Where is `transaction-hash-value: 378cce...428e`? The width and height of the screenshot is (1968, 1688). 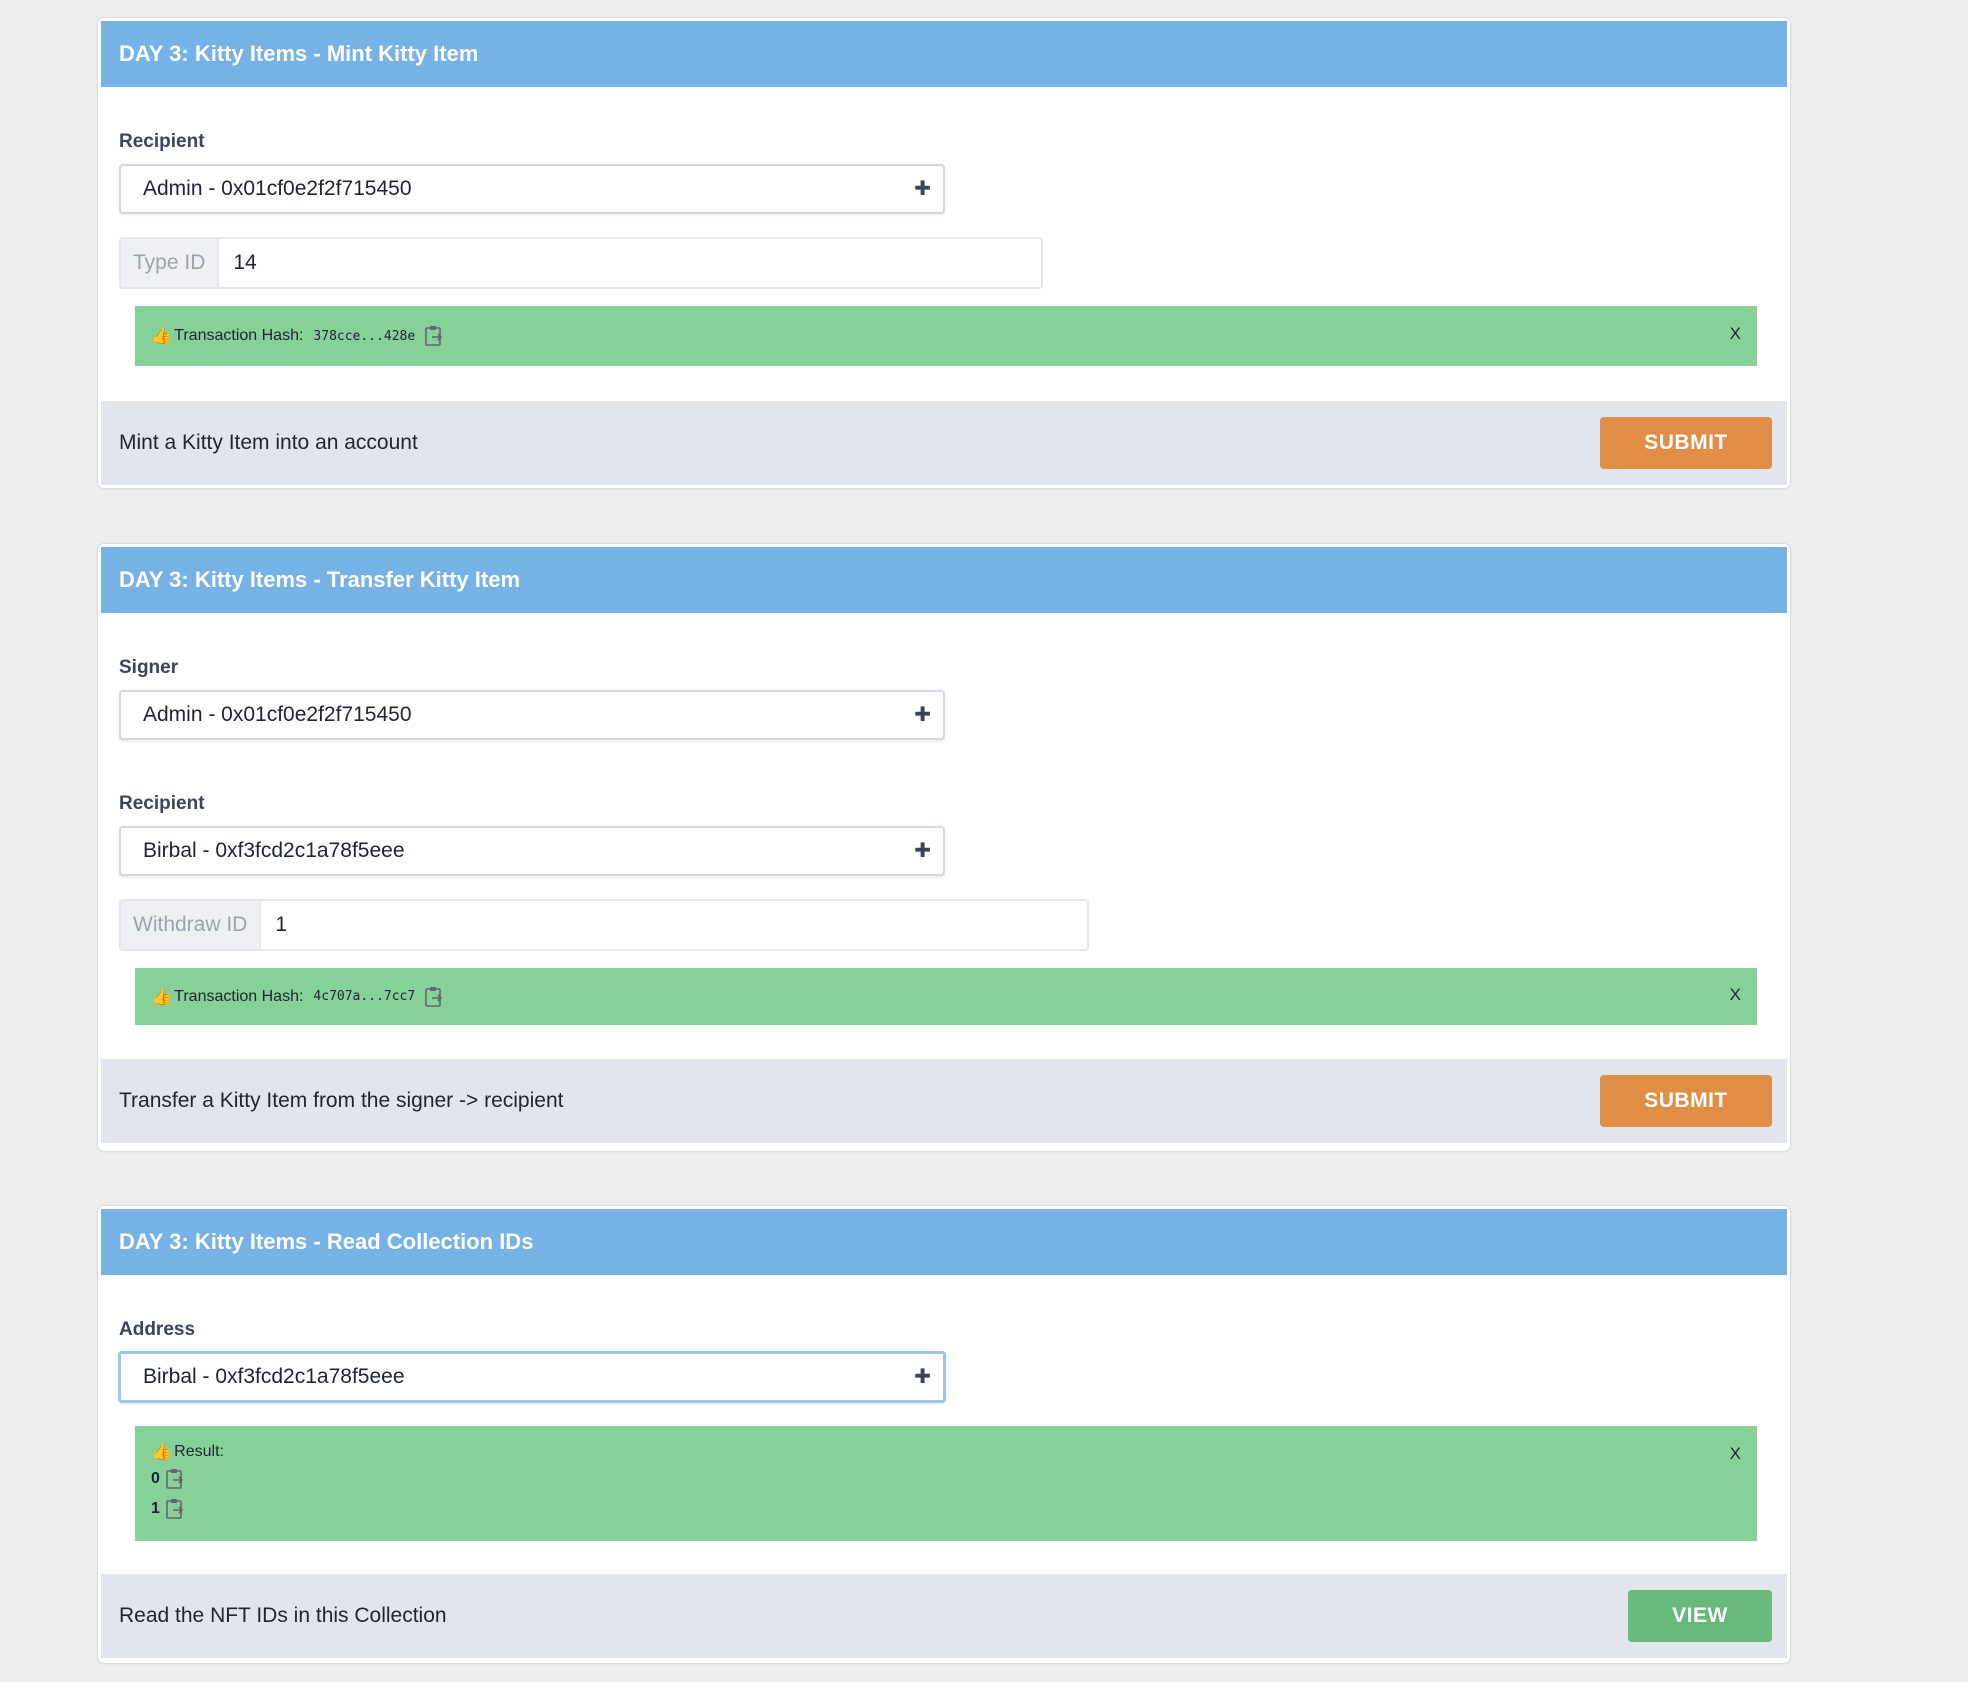 transaction-hash-value: 378cce...428e is located at coordinates (364, 336).